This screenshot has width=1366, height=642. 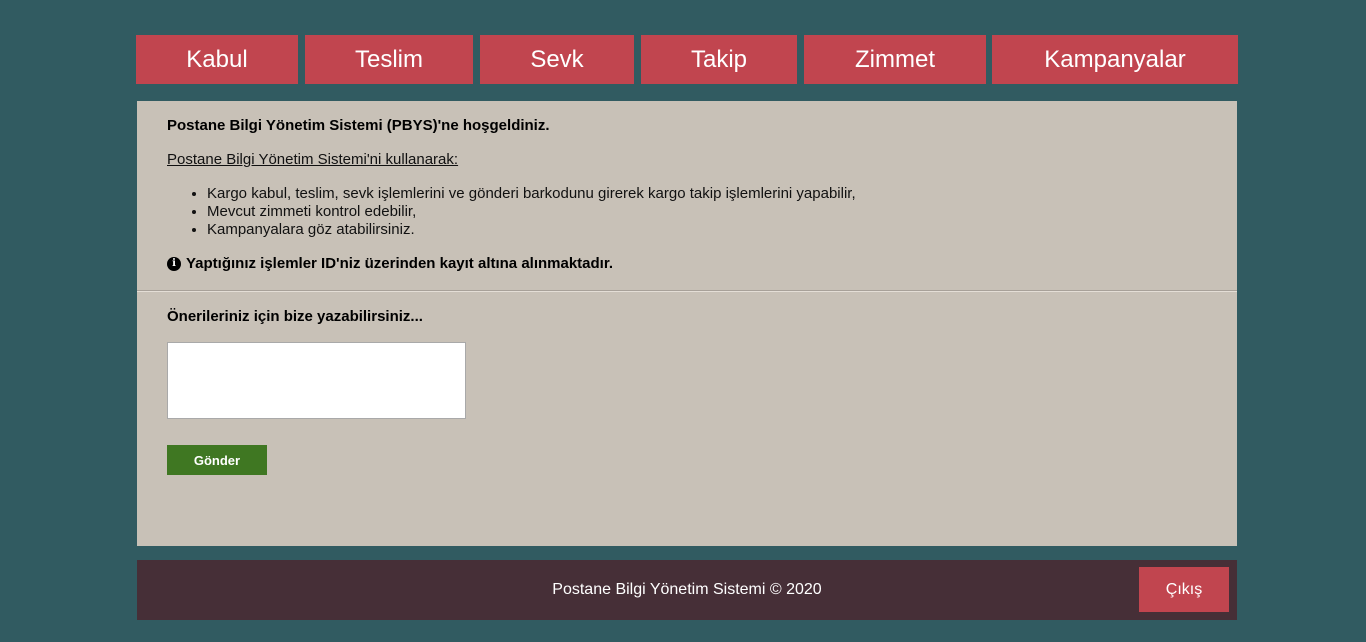 I want to click on nav-teslim: Teslim, so click(x=389, y=59).